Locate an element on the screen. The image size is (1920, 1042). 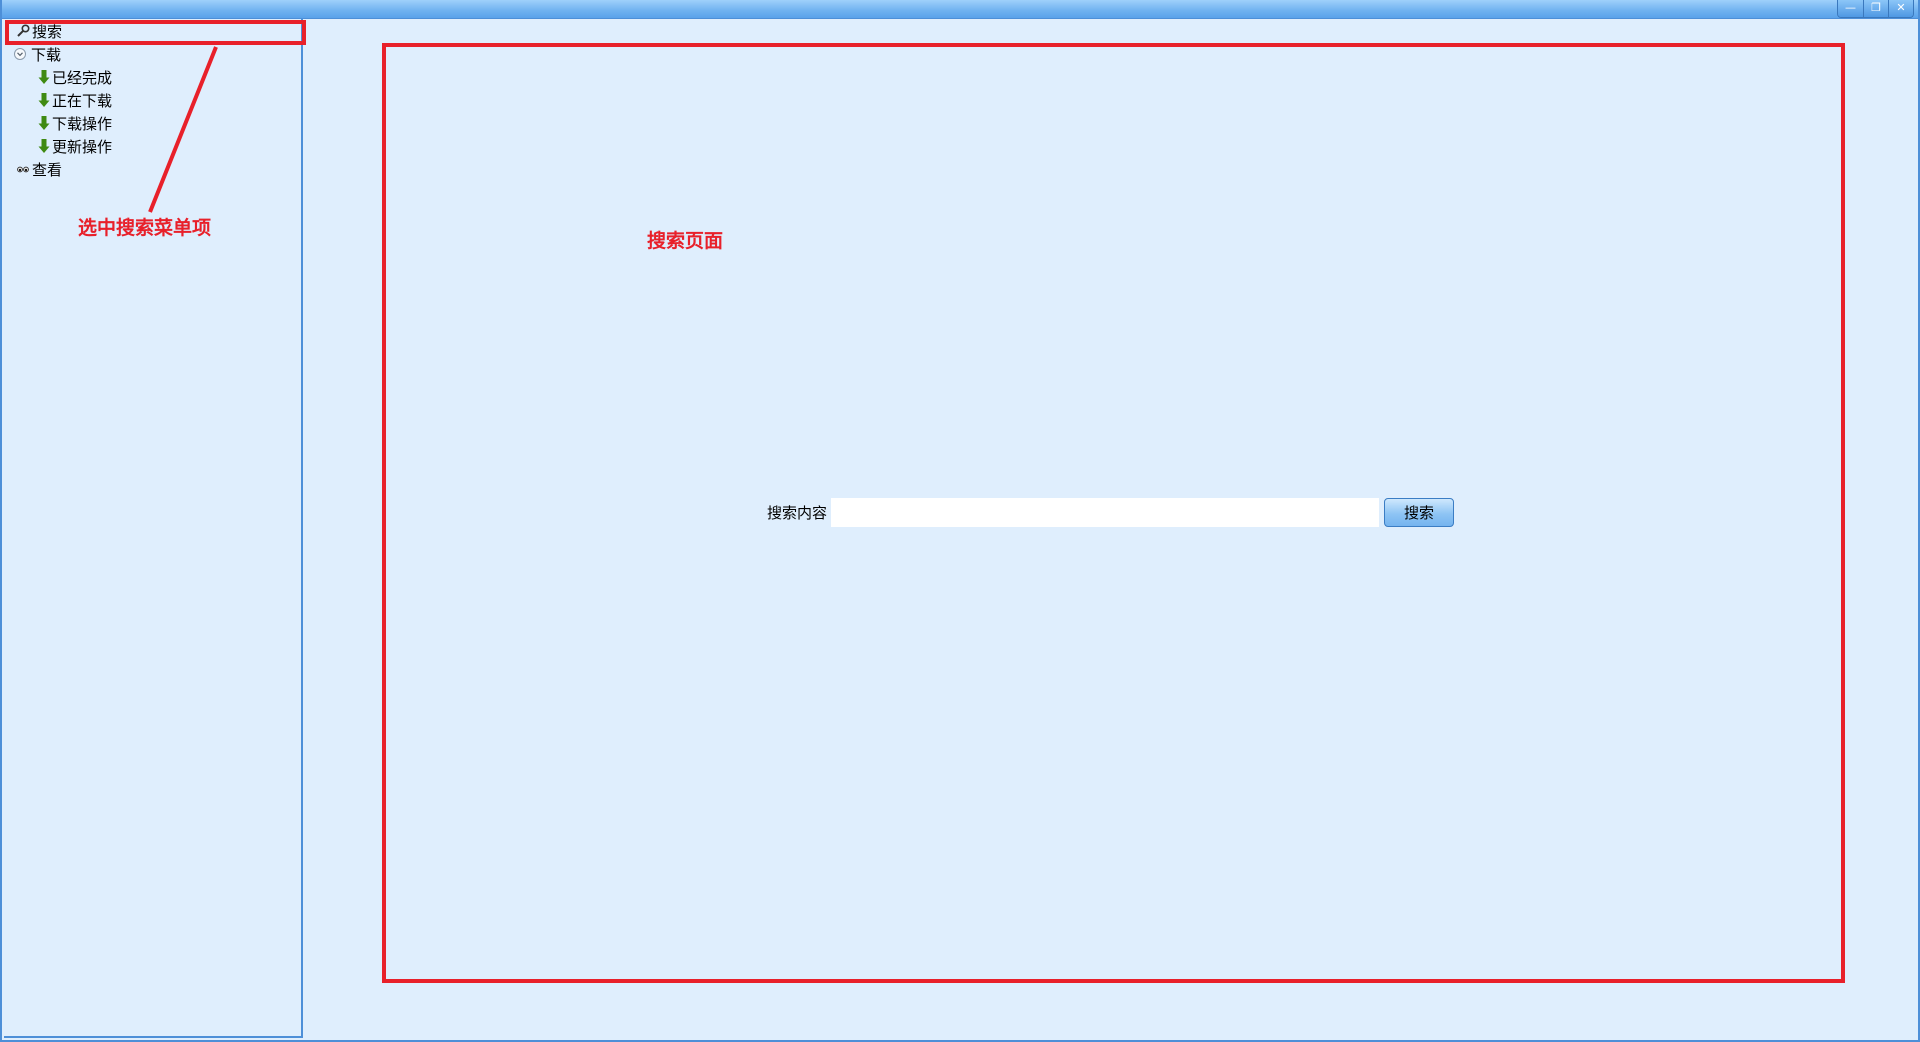
minimize-button: — is located at coordinates (1850, 8).